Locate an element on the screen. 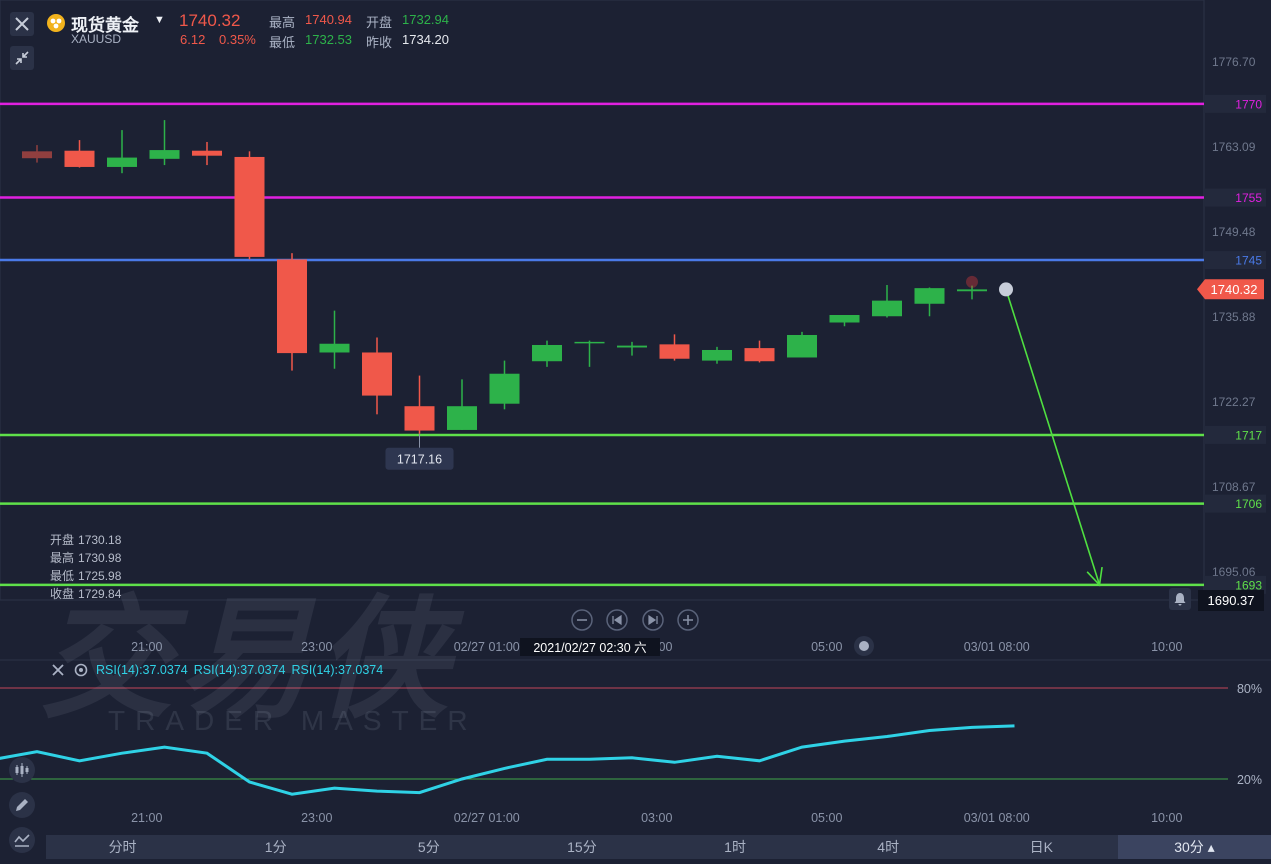 Image resolution: width=1271 pixels, height=864 pixels. rsi-x-tick-label: 03/01 08:00 is located at coordinates (997, 818).